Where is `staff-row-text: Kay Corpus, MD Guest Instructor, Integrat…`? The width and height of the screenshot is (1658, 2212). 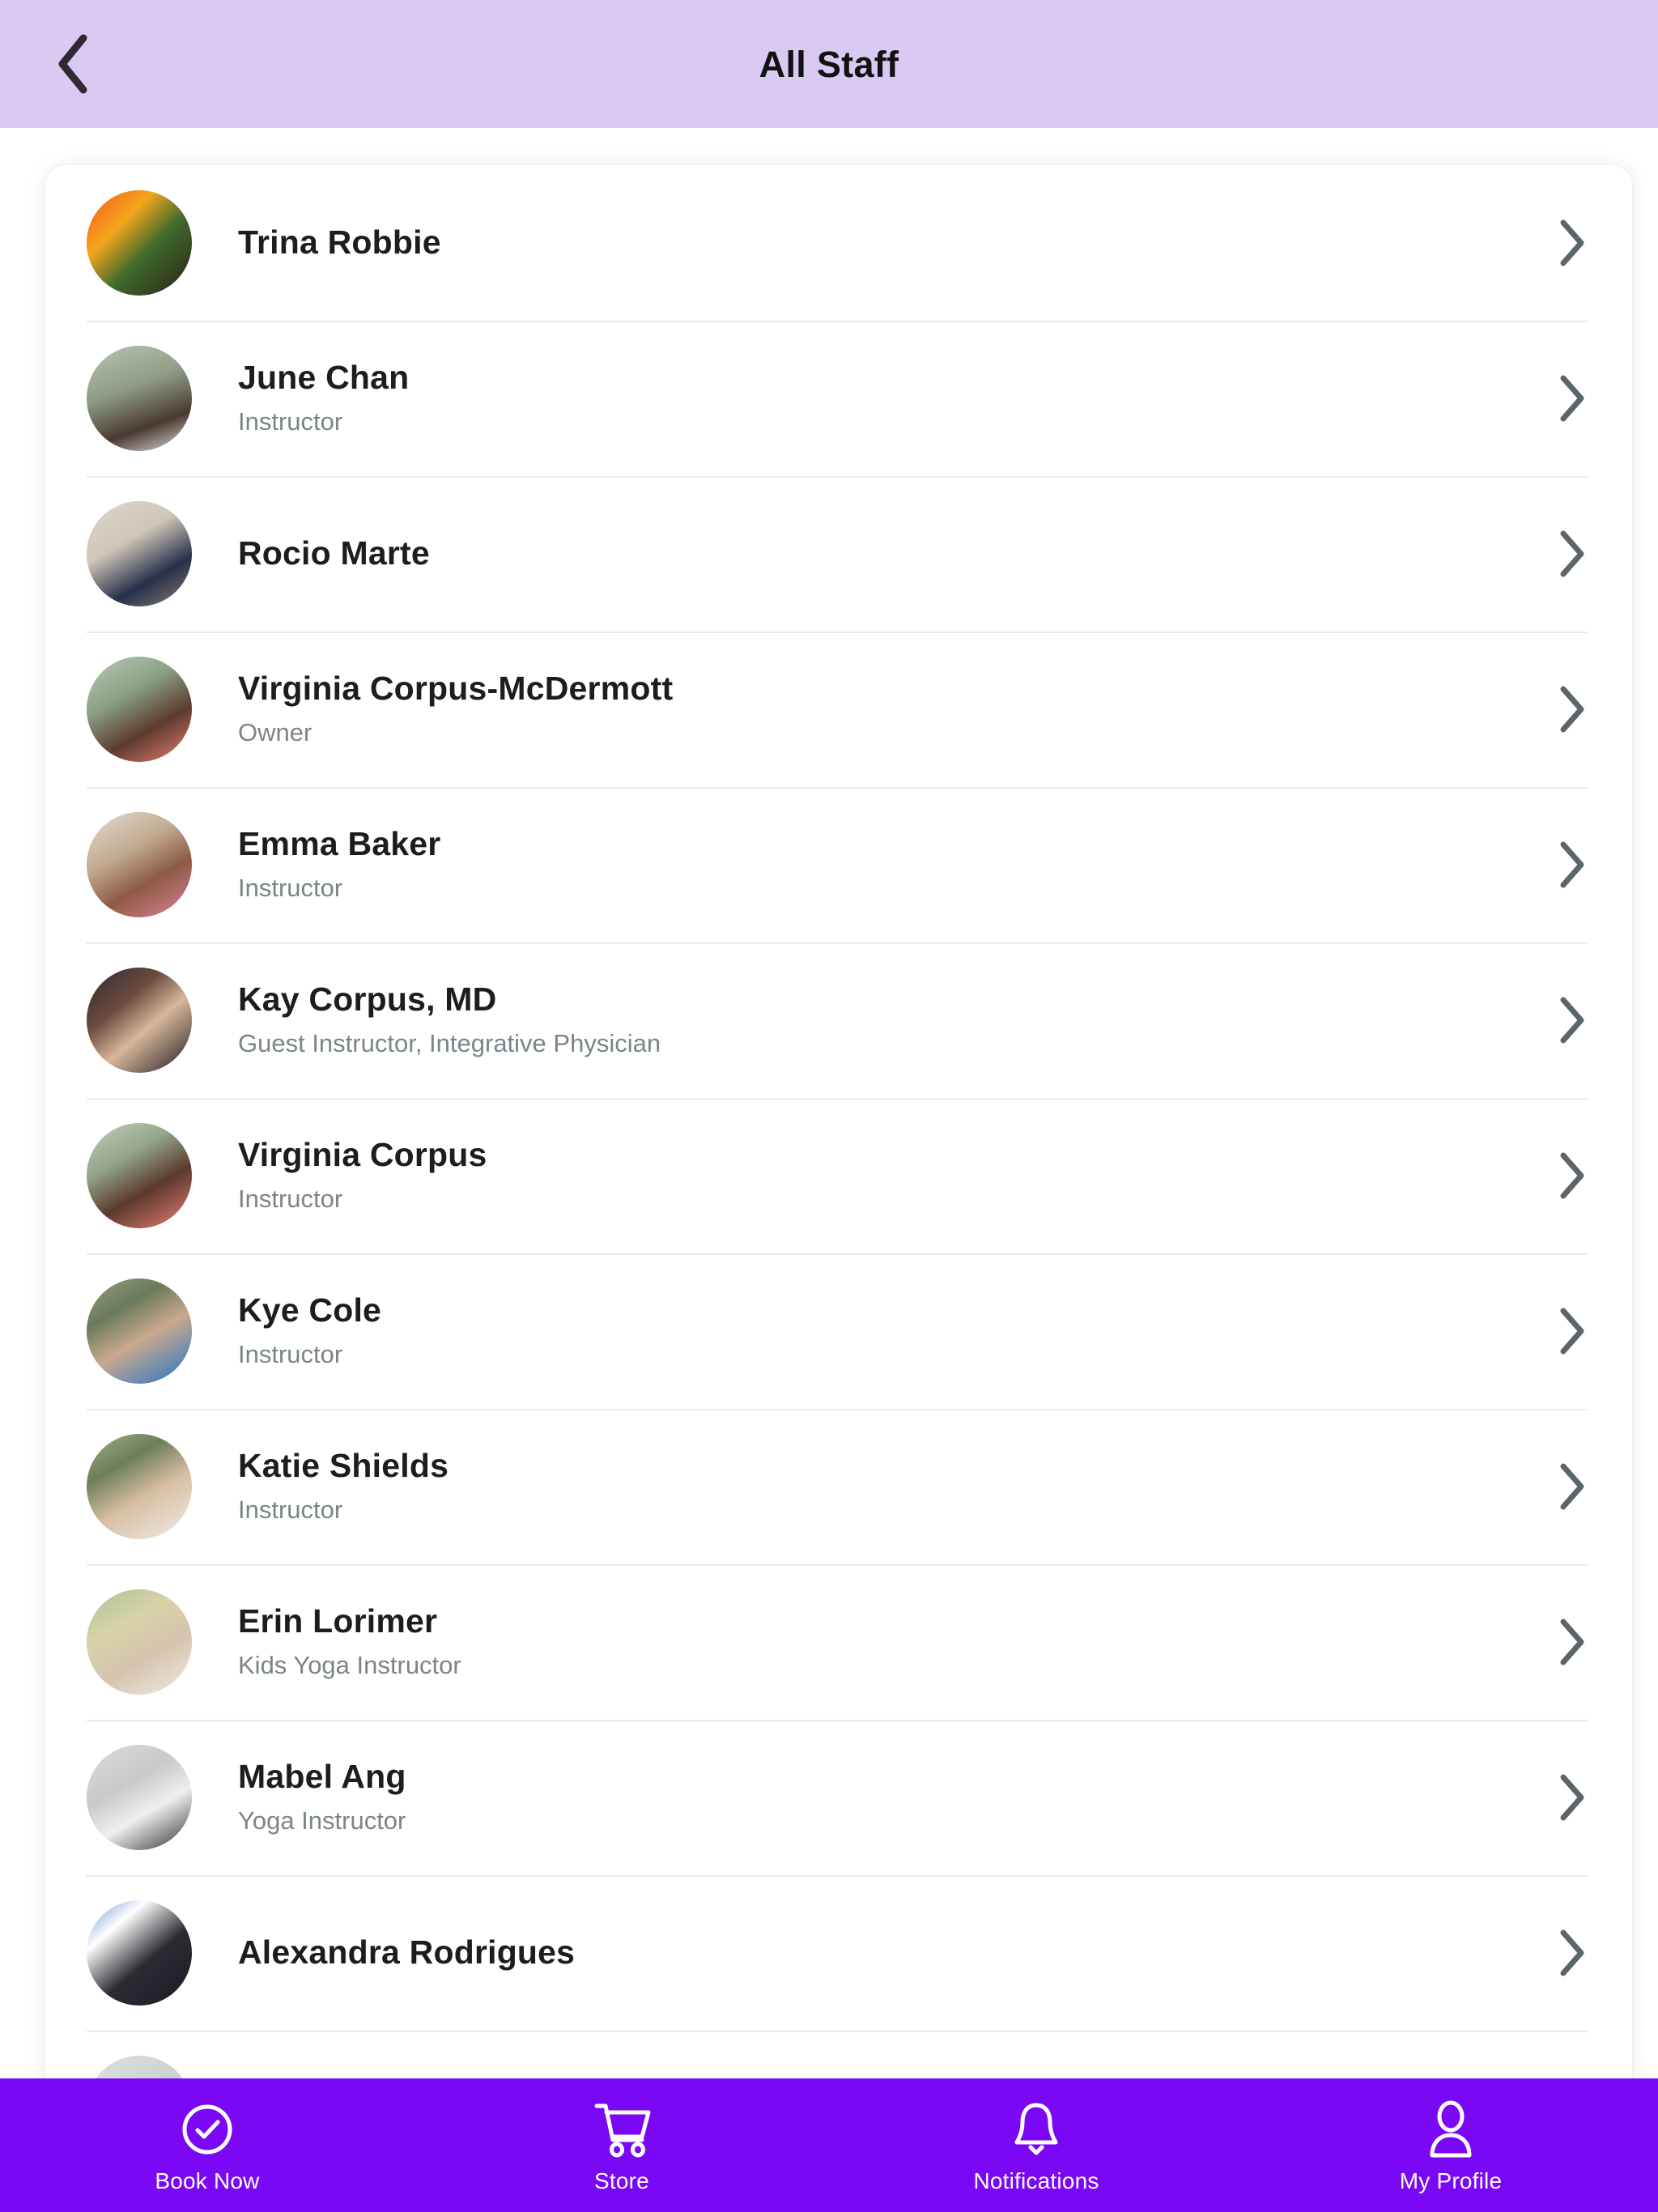
staff-row-text: Kay Corpus, MD Guest Instructor, Integrat… is located at coordinates (865, 1020).